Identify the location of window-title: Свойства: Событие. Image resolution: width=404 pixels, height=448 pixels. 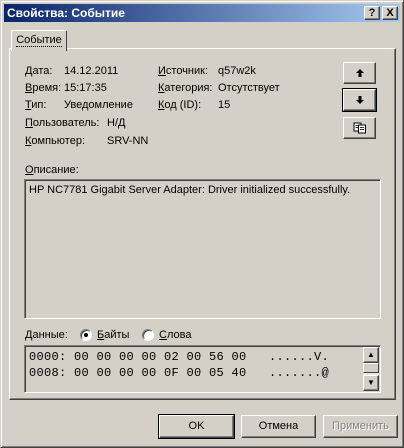
(66, 13).